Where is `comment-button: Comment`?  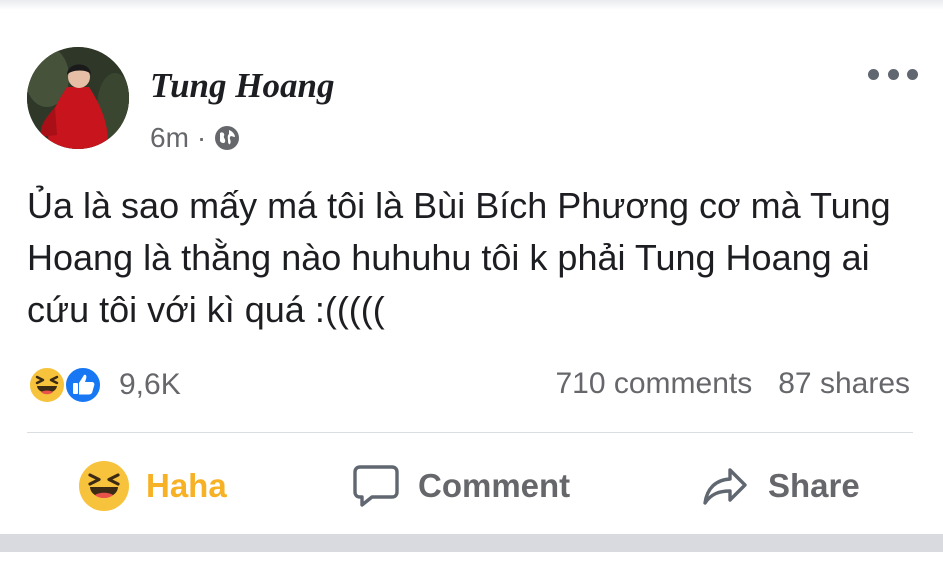 comment-button: Comment is located at coordinates (461, 486).